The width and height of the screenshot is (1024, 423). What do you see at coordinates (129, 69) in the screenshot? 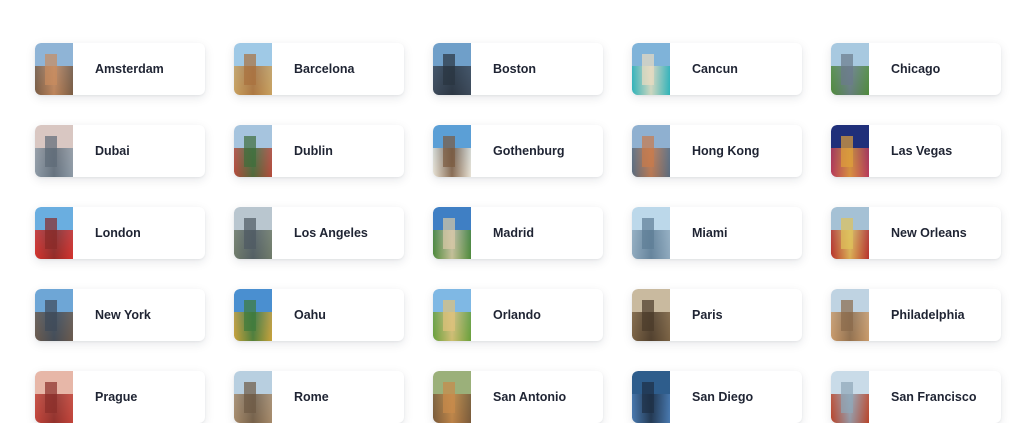
I see `destination-label: Amsterdam` at bounding box center [129, 69].